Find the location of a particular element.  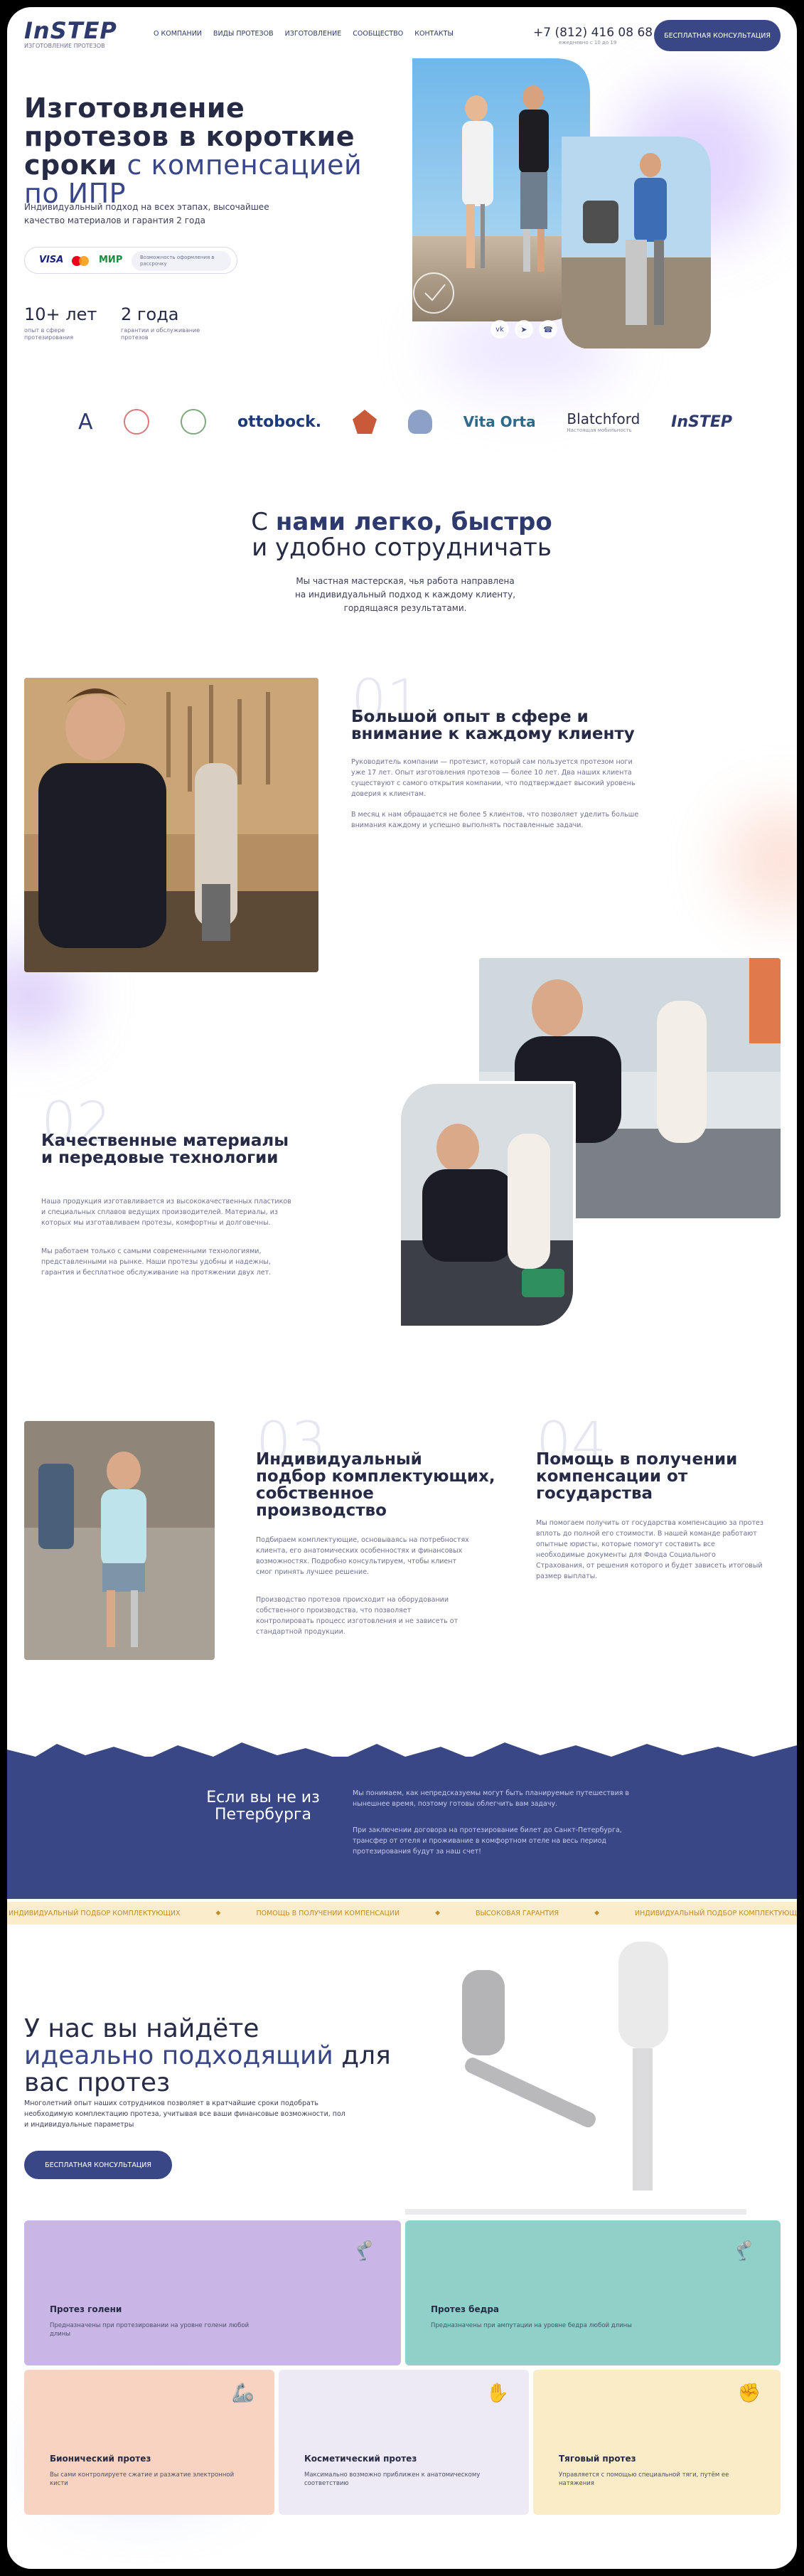

region-title: Если вы не из Петербурга is located at coordinates (263, 1806).